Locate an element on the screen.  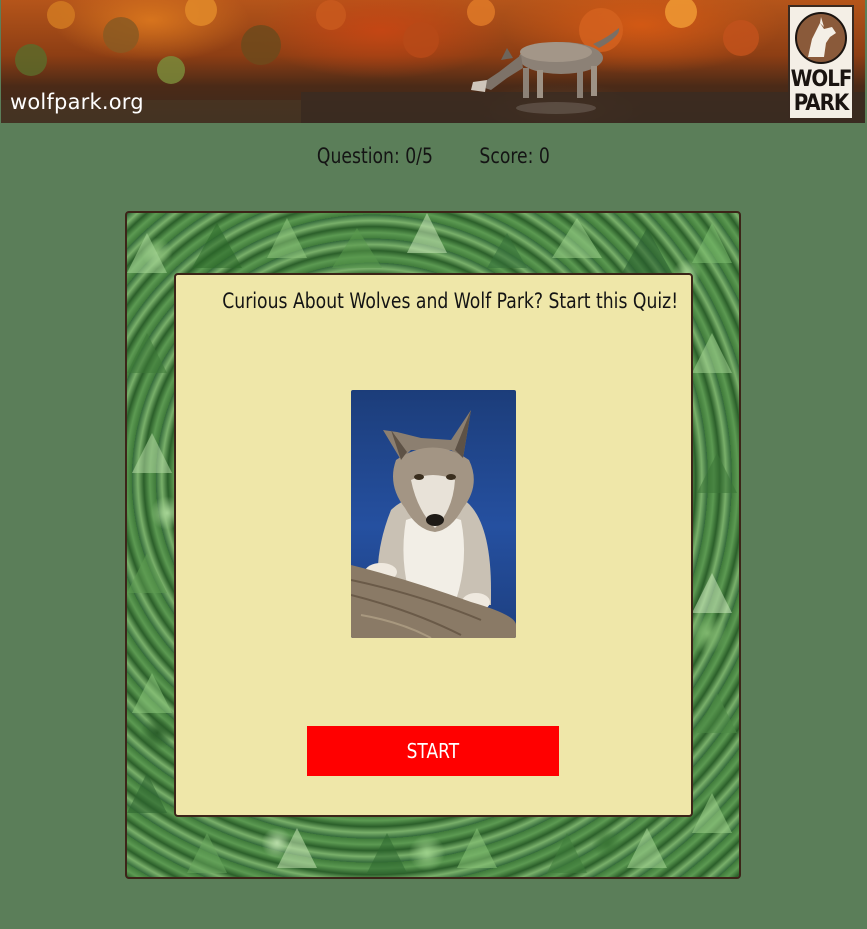
howling-wolf-icon is located at coordinates (821, 38).